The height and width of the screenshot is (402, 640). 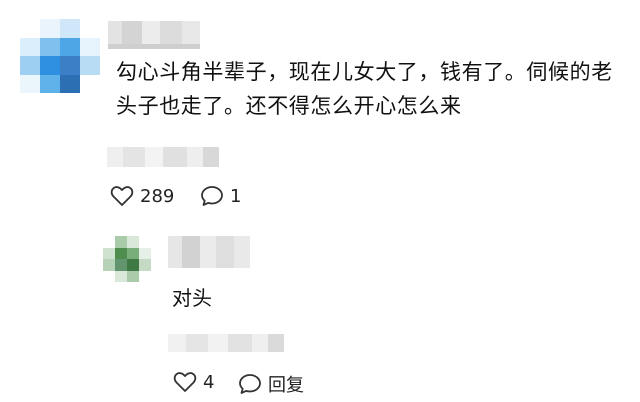 I want to click on reply-label: 回复, so click(x=286, y=385).